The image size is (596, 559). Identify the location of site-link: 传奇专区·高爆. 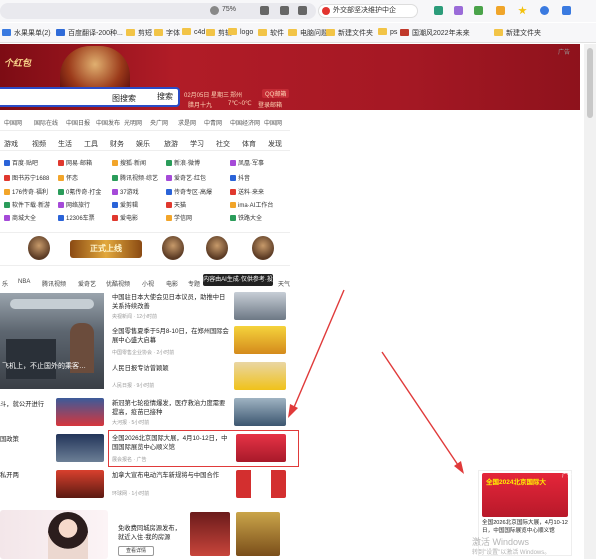
(189, 191).